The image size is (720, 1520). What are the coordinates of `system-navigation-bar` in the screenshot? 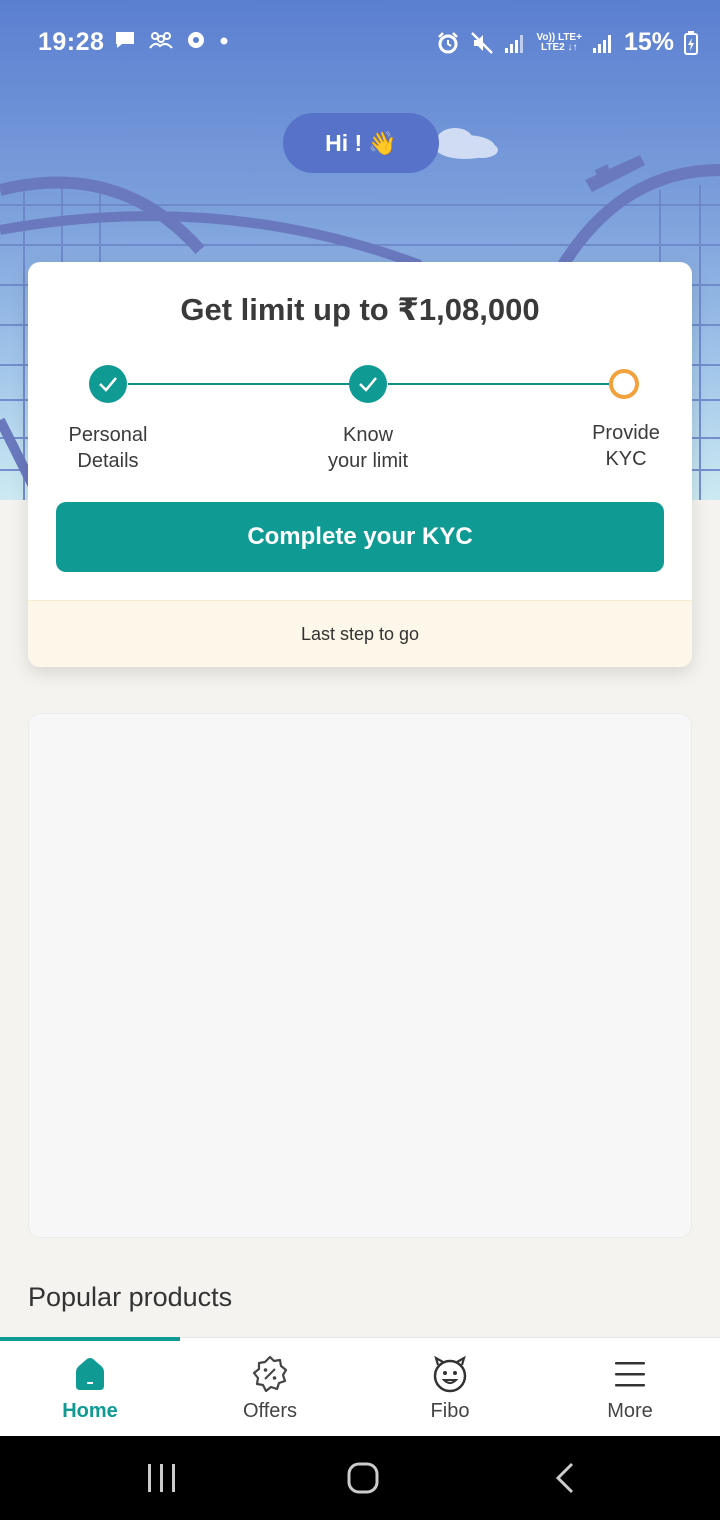 It's located at (360, 1478).